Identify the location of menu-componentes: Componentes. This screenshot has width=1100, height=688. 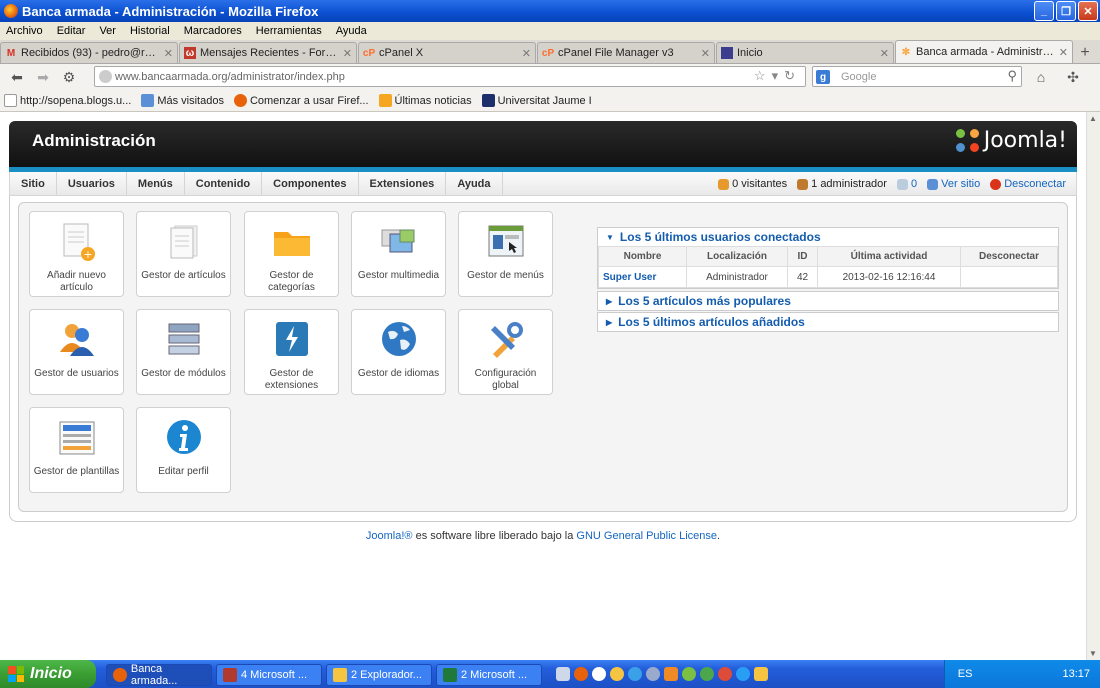
(310, 183).